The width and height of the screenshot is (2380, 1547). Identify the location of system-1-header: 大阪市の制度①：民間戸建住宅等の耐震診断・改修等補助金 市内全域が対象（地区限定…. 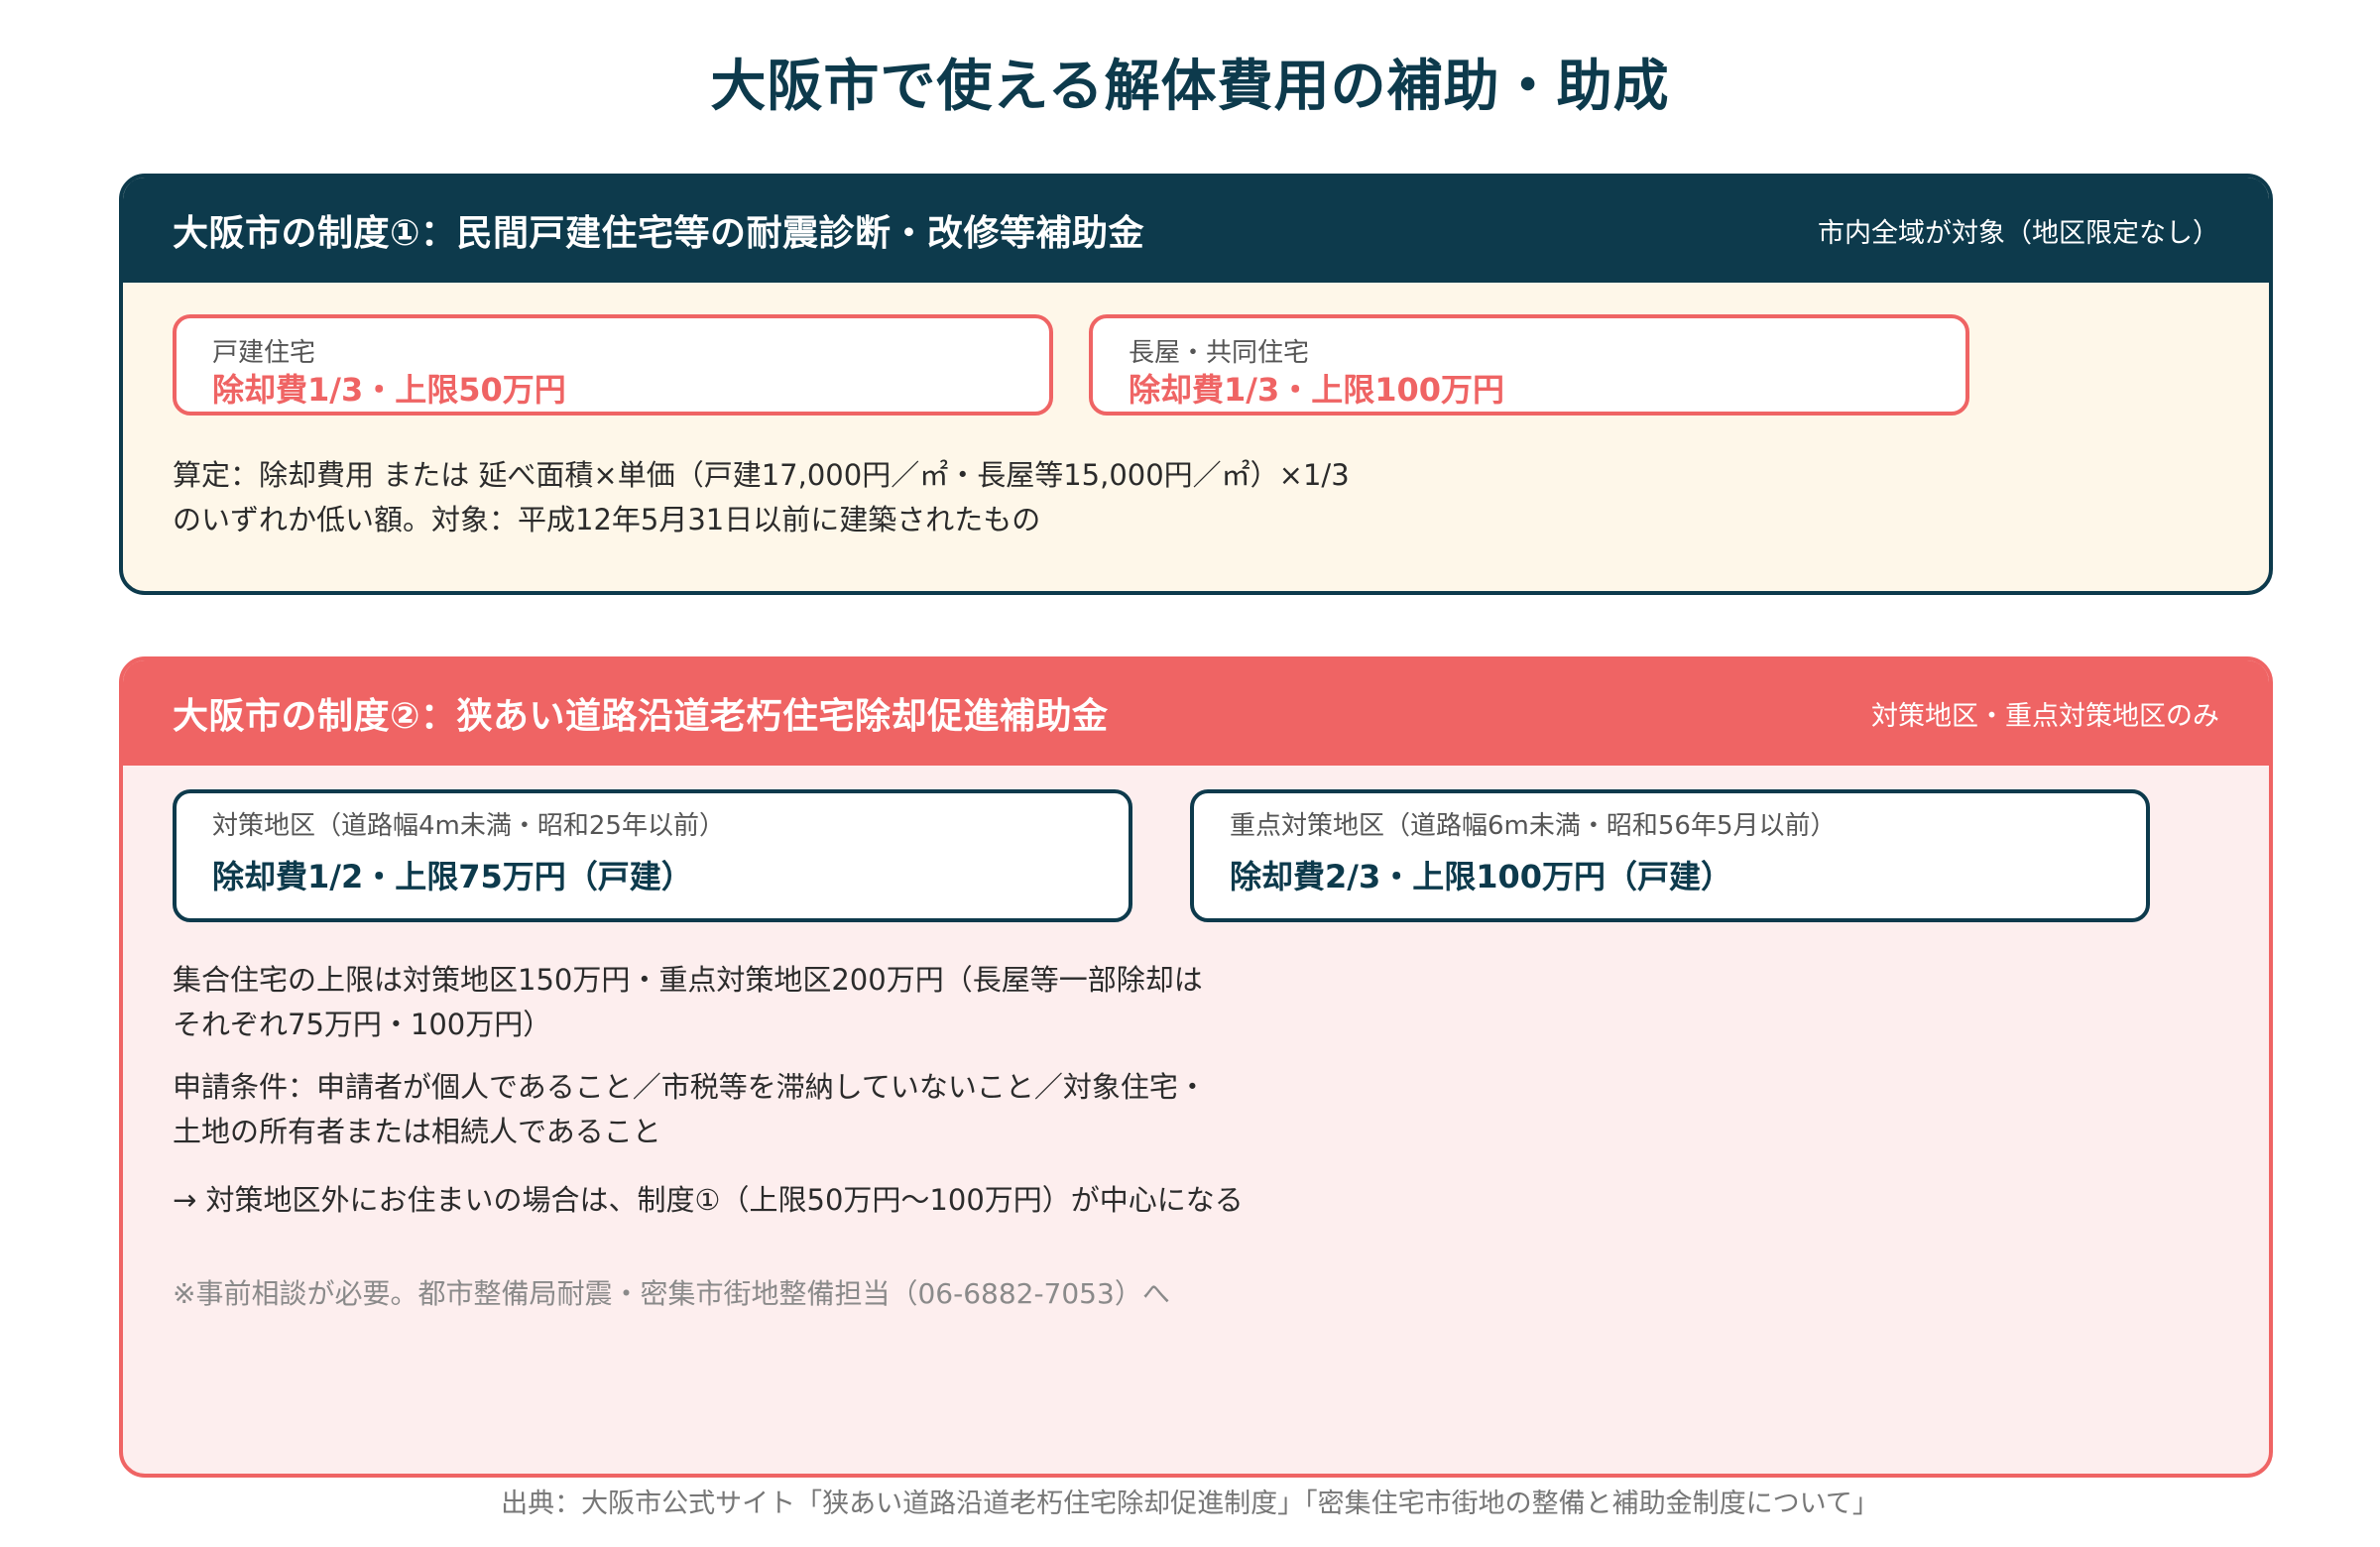
(1196, 230).